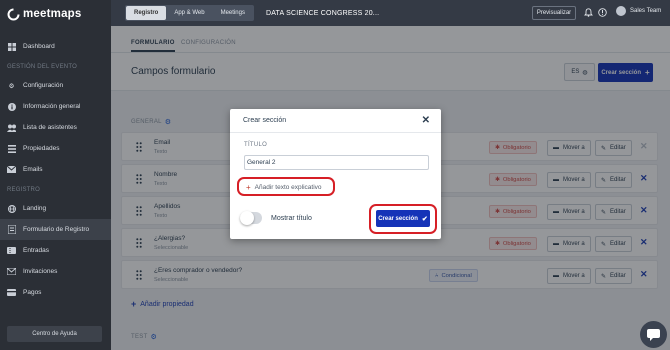 The image size is (670, 350). Describe the element at coordinates (11, 148) in the screenshot. I see `list-icon` at that location.